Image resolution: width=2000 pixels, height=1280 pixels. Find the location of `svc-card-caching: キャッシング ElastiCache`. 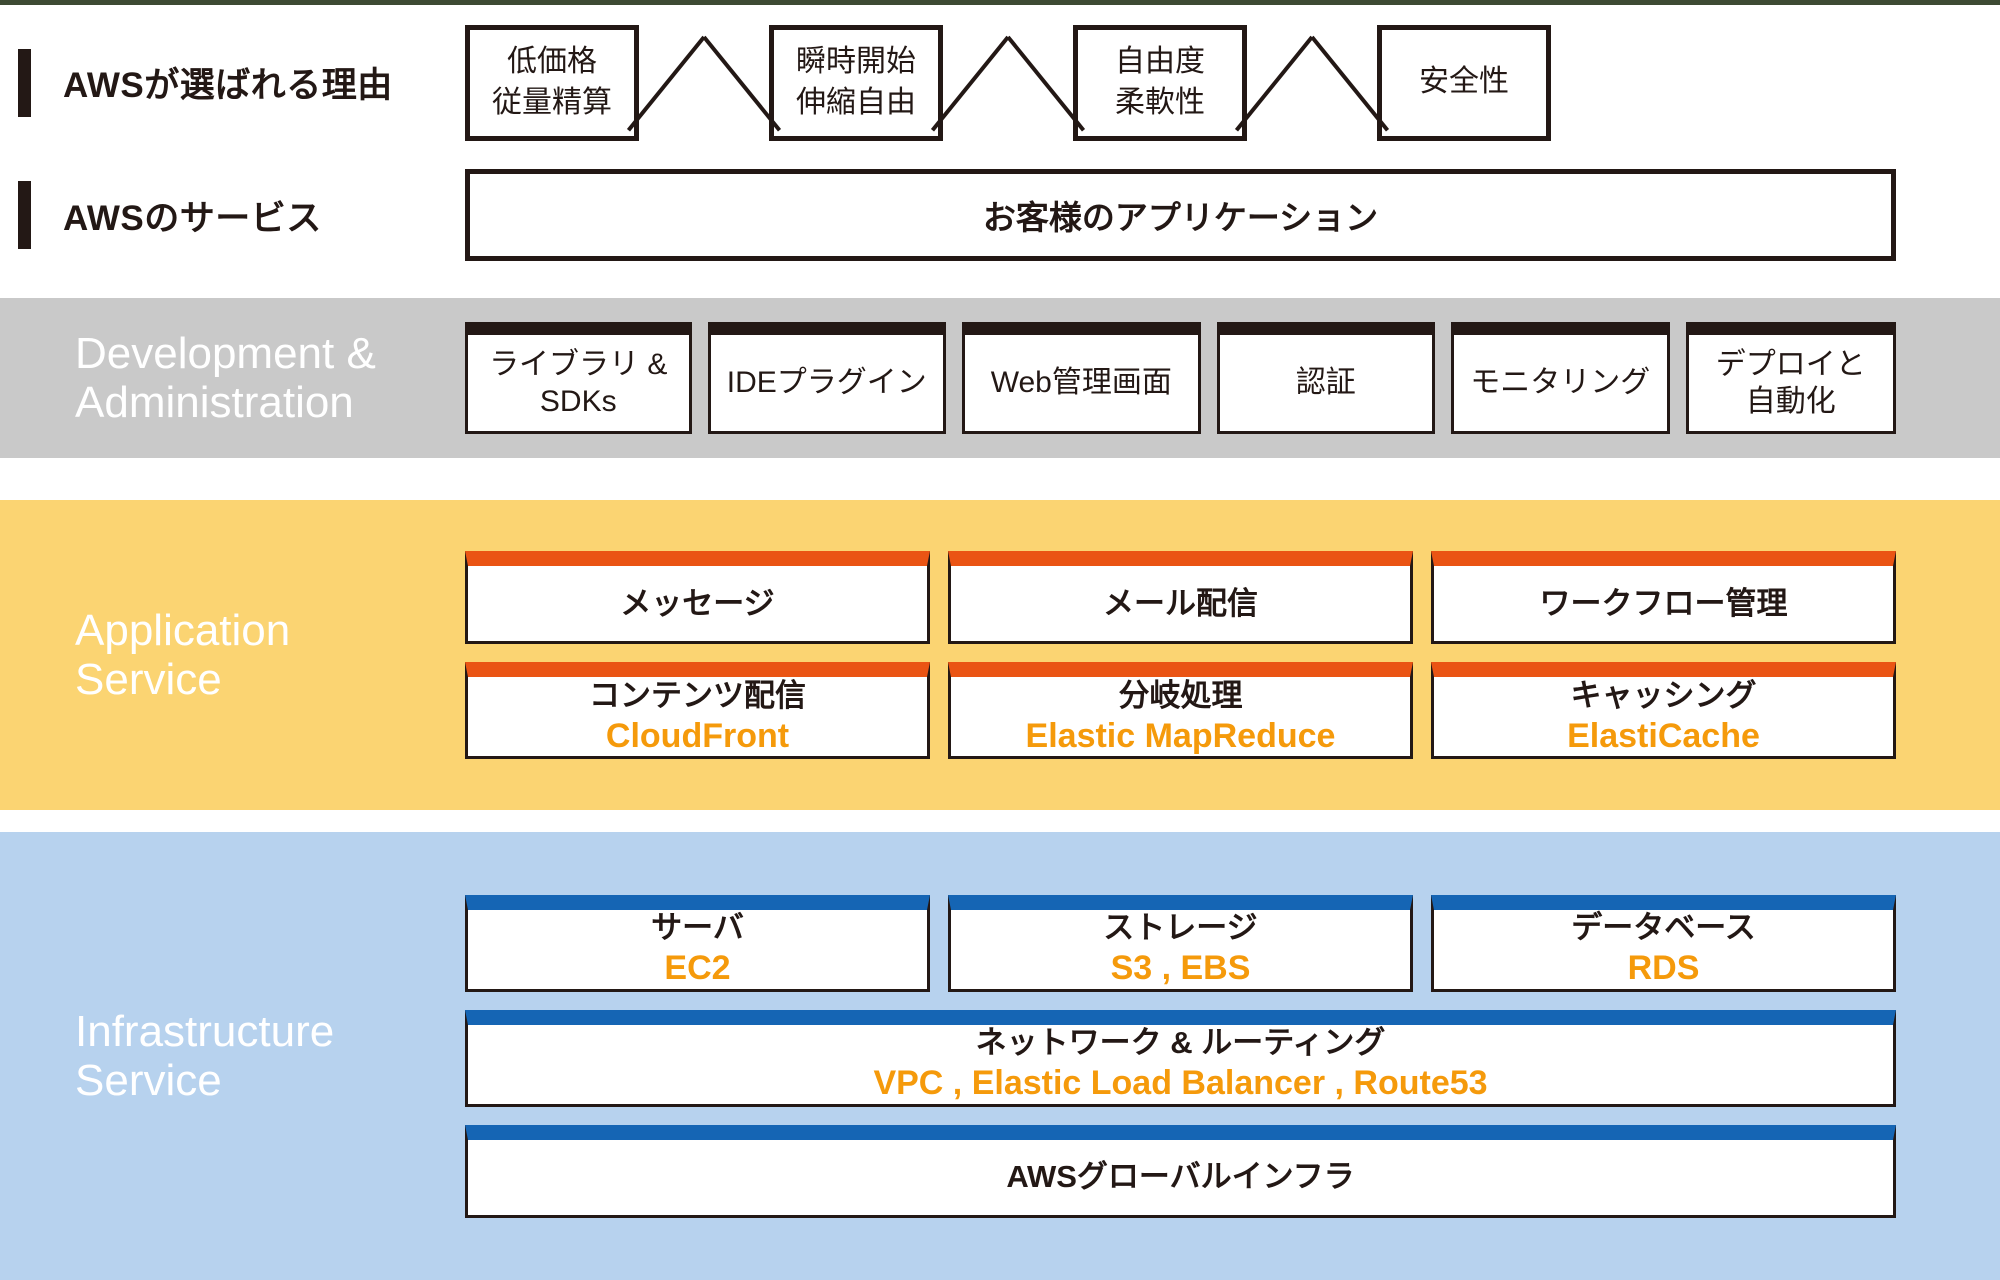

svc-card-caching: キャッシング ElastiCache is located at coordinates (1663, 710).